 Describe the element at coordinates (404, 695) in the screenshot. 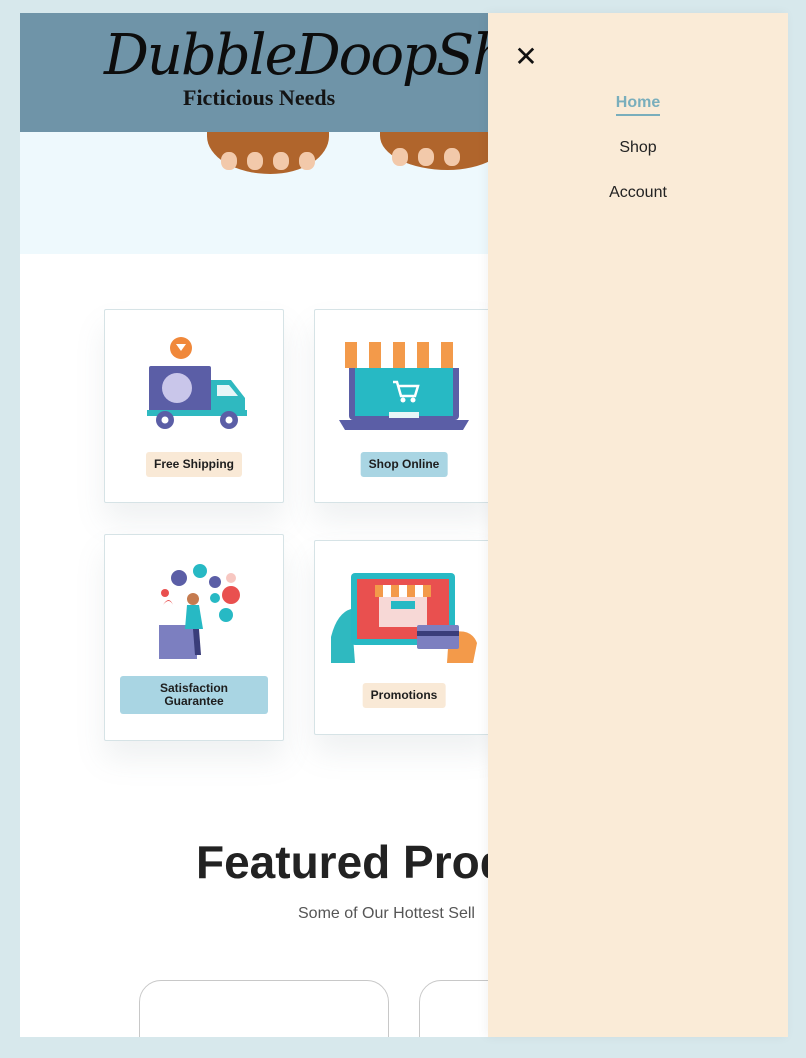

I see `feature-label-promotions: Promotions` at that location.